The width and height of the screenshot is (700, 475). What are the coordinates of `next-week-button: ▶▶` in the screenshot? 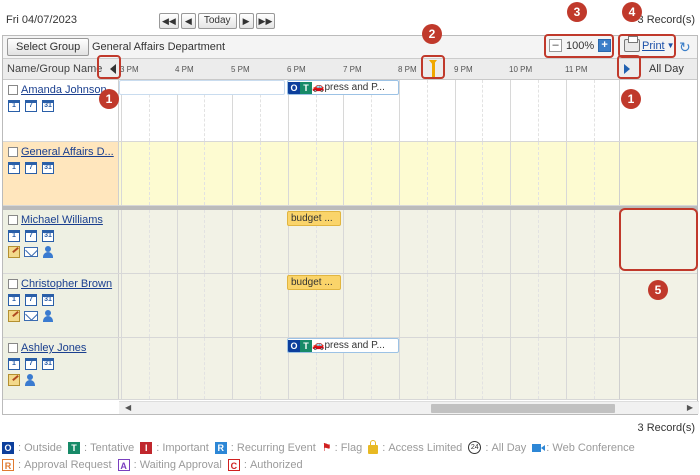 It's located at (265, 21).